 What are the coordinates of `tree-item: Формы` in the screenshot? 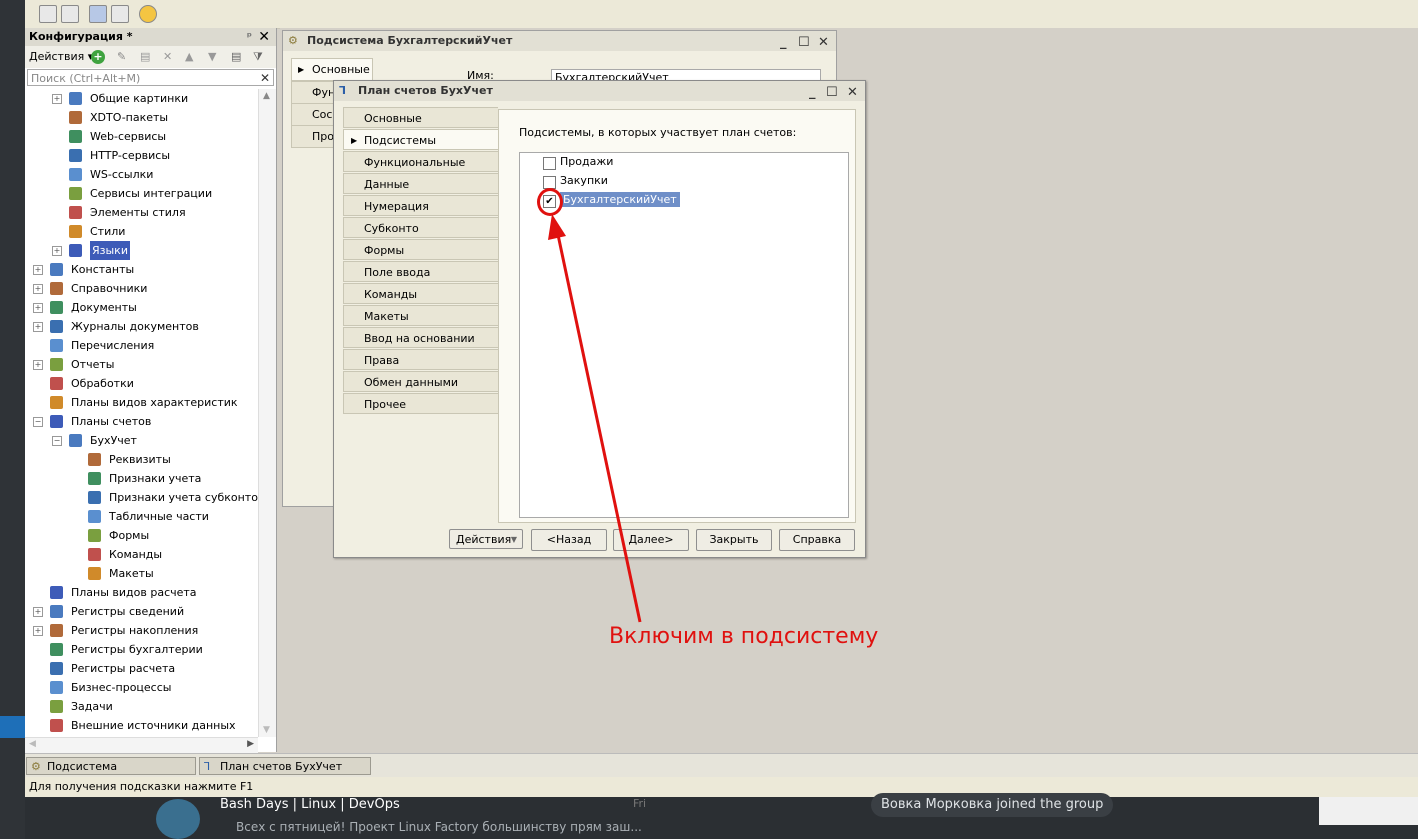 It's located at (141, 535).